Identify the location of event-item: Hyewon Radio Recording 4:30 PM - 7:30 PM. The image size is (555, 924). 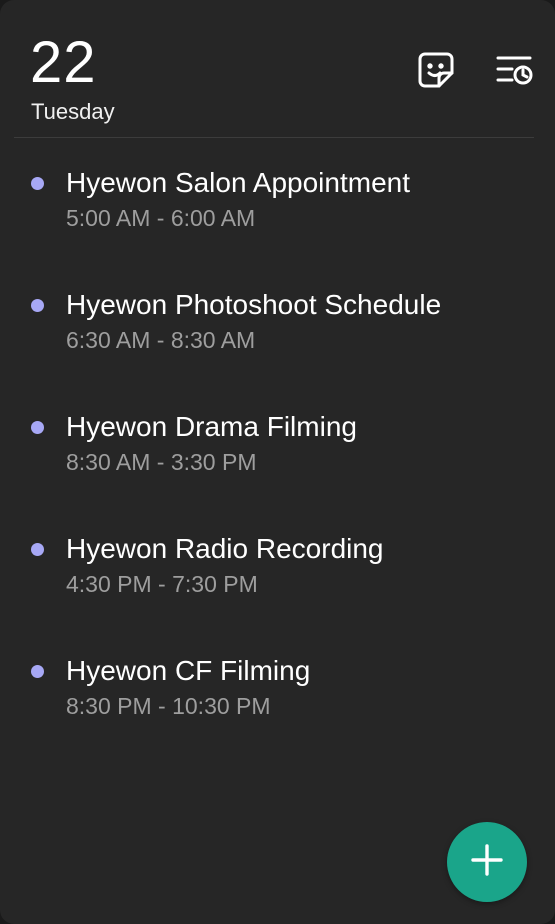
(277, 587).